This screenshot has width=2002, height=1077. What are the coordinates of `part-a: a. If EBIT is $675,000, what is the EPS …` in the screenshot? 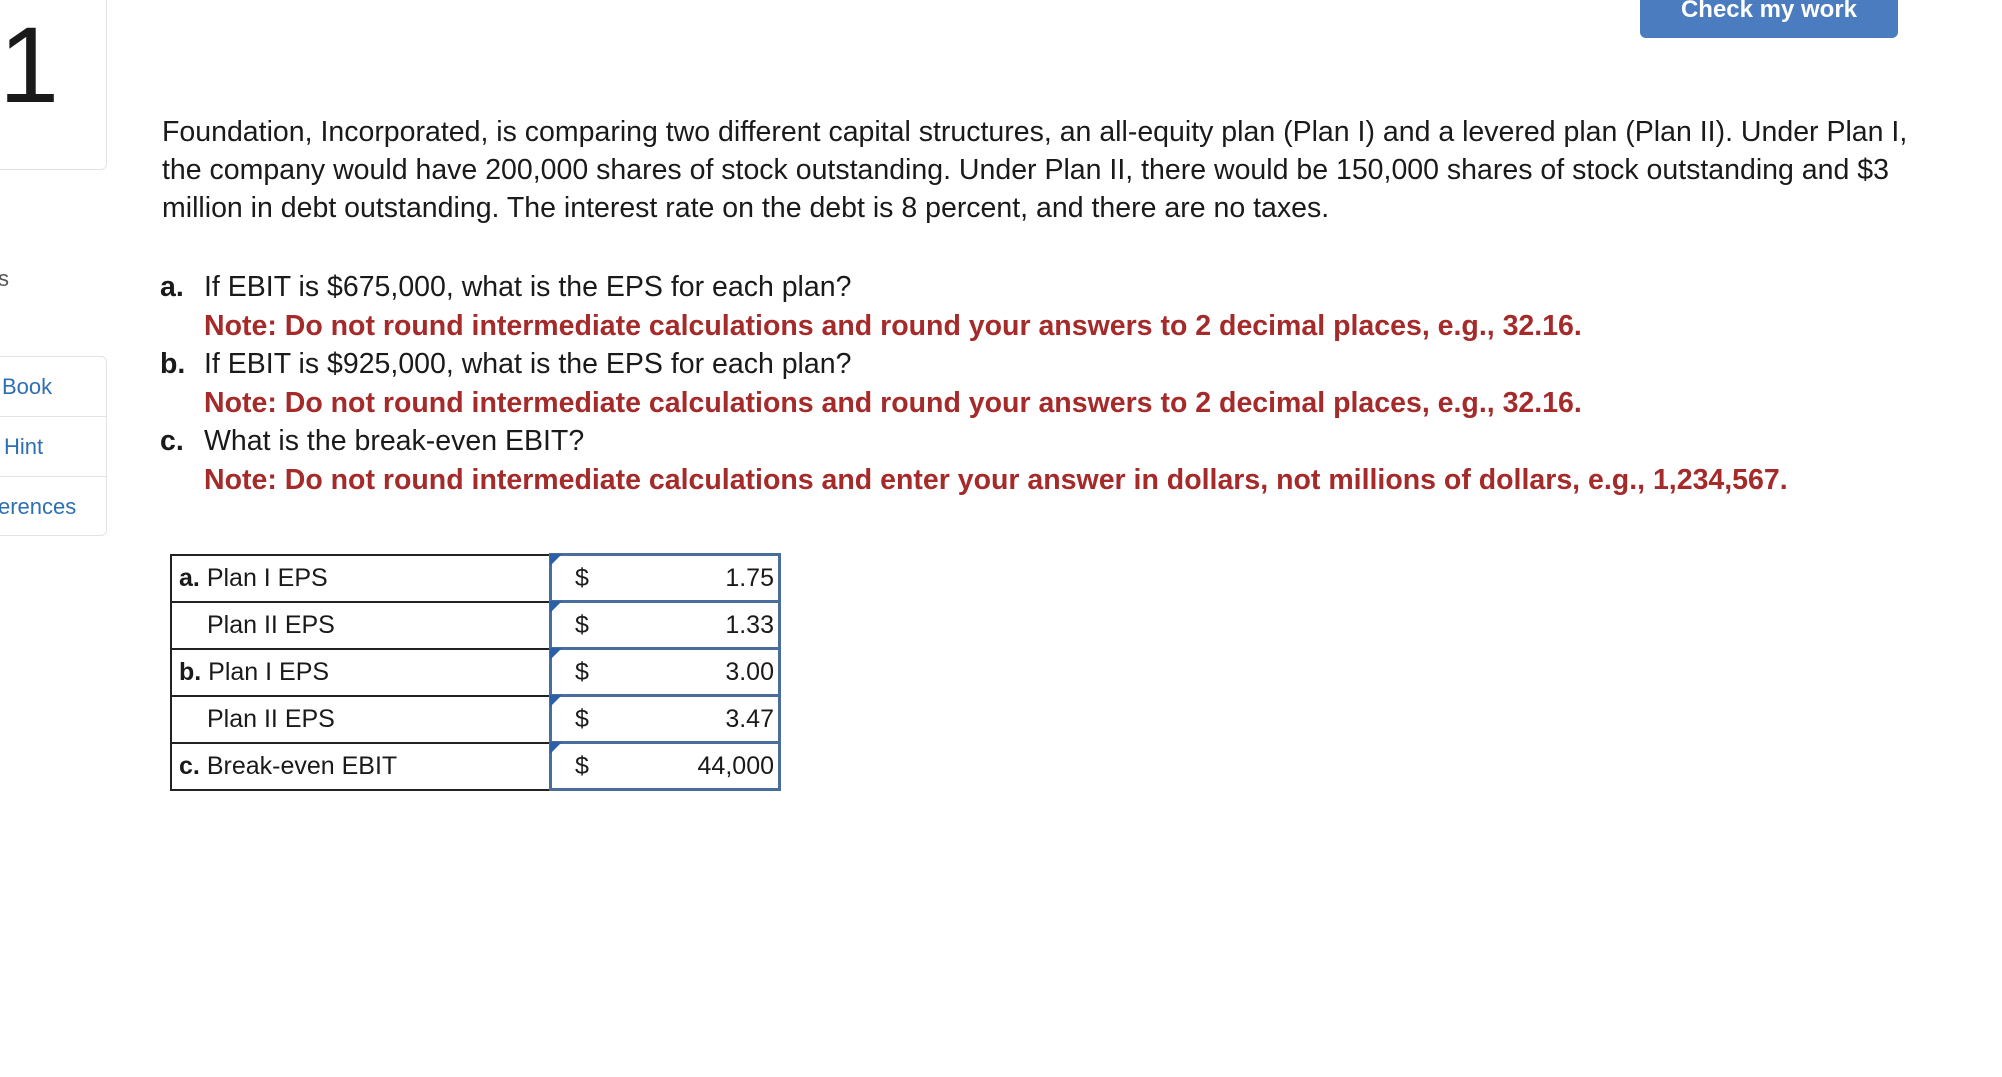 It's located at (1060, 306).